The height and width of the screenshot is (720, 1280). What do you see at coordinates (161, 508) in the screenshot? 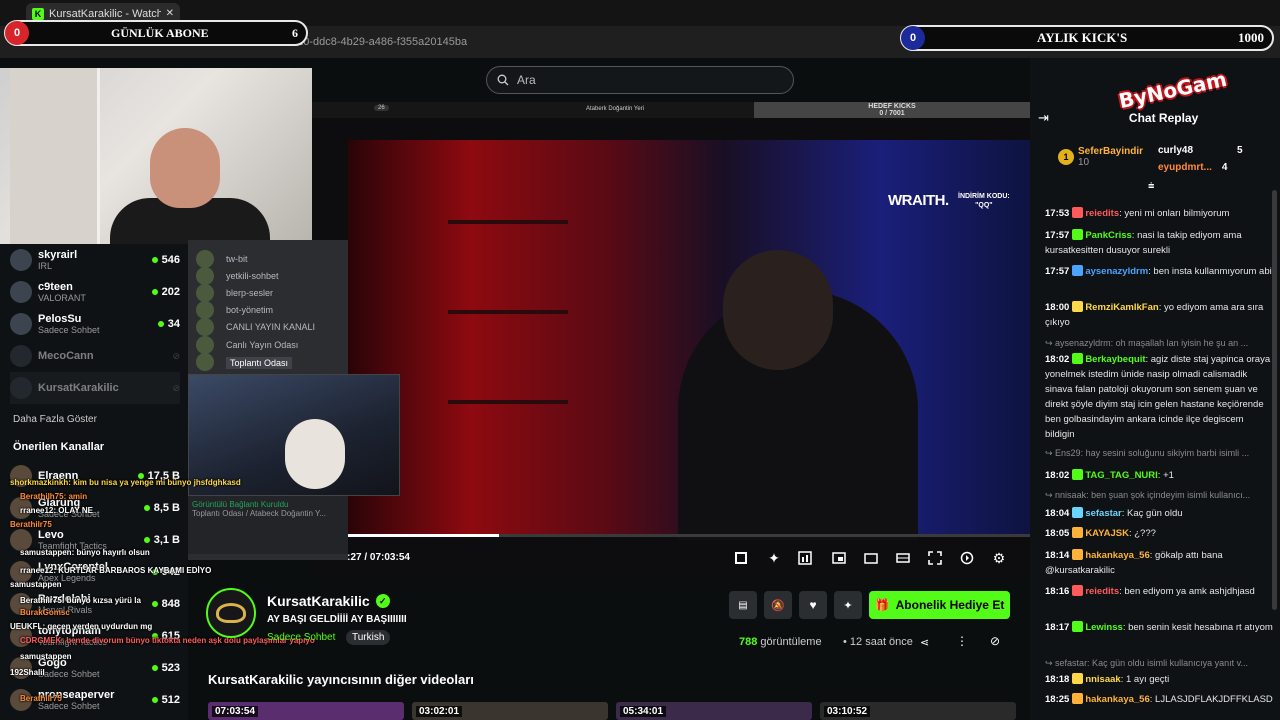
I see `viewer-count: 8,5 B` at bounding box center [161, 508].